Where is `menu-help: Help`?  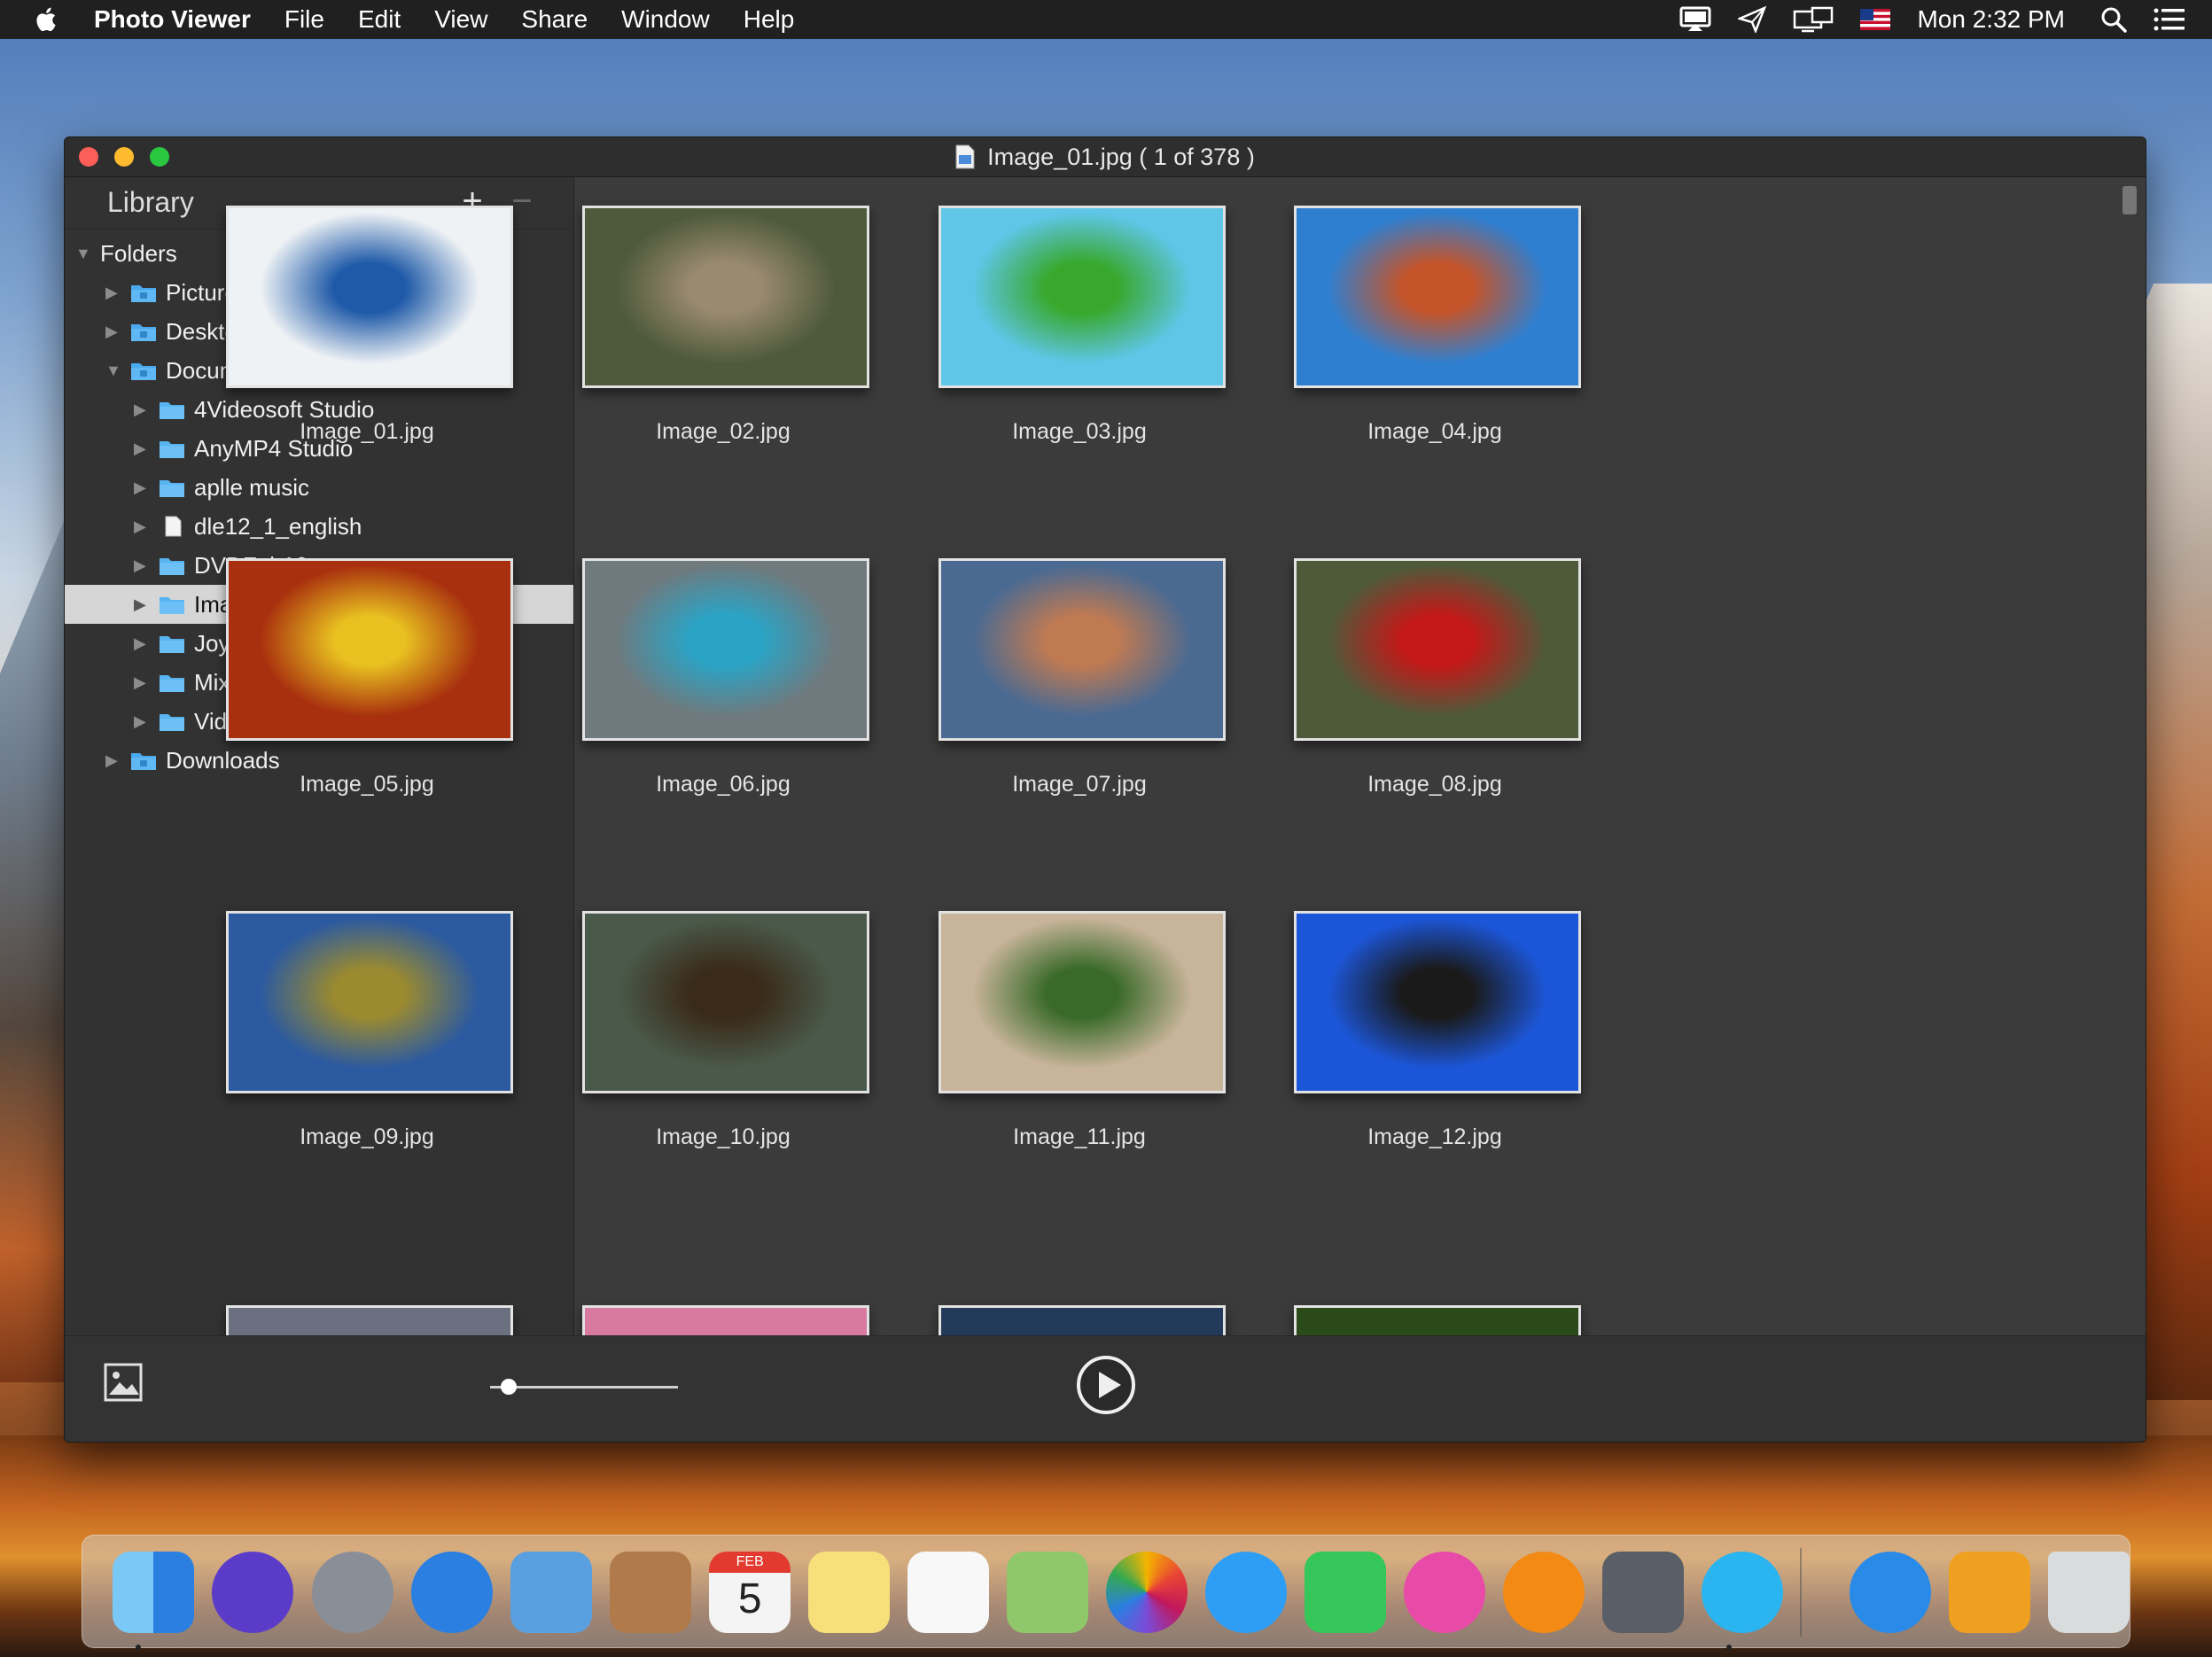 menu-help: Help is located at coordinates (769, 19).